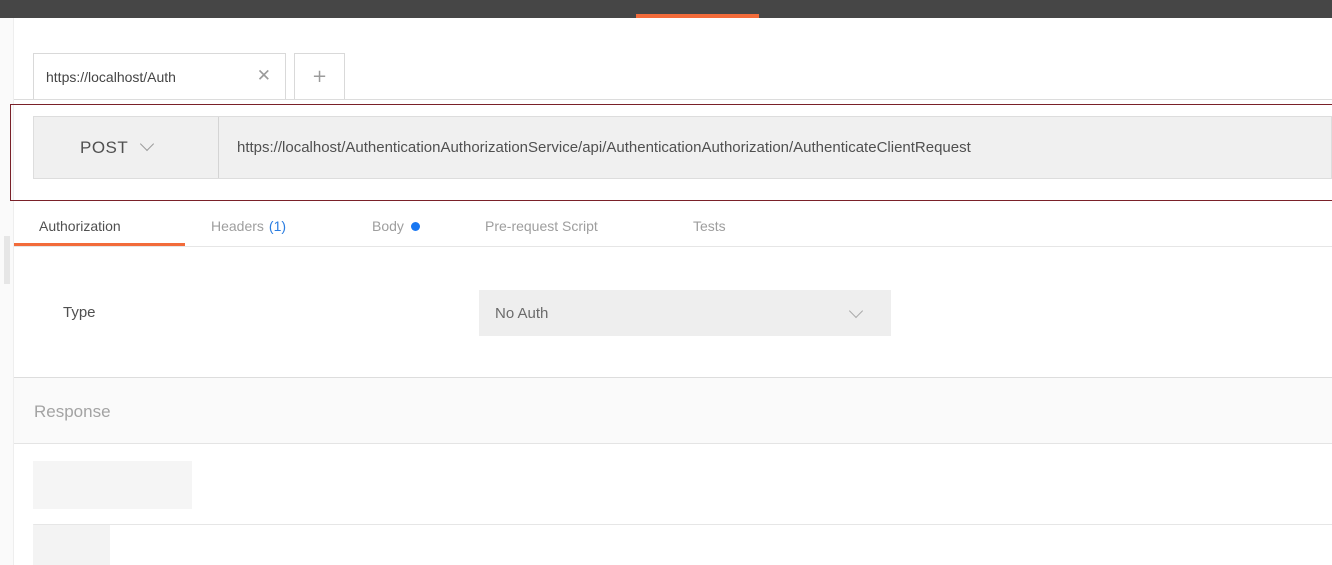 Image resolution: width=1332 pixels, height=565 pixels. What do you see at coordinates (682, 544) in the screenshot?
I see `response-body-frame` at bounding box center [682, 544].